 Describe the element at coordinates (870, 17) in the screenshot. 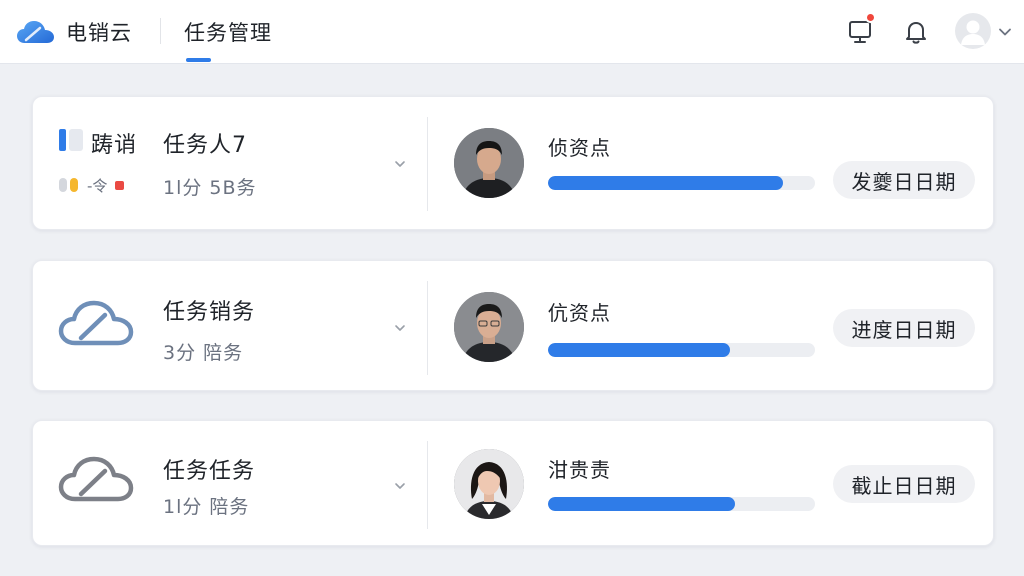

I see `notification-badge` at that location.